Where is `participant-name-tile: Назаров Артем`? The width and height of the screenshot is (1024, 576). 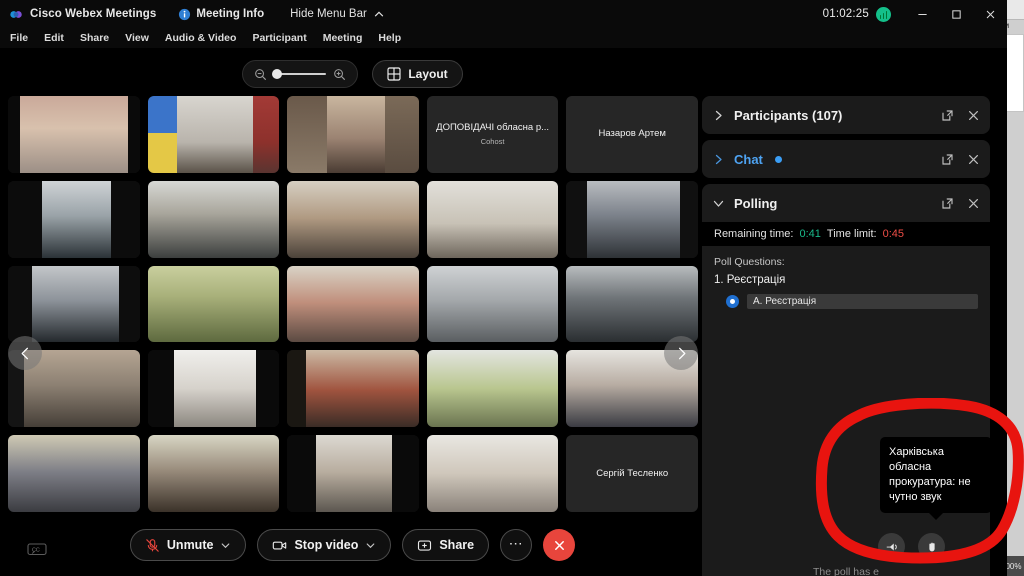
participant-name-tile: Назаров Артем is located at coordinates (632, 134).